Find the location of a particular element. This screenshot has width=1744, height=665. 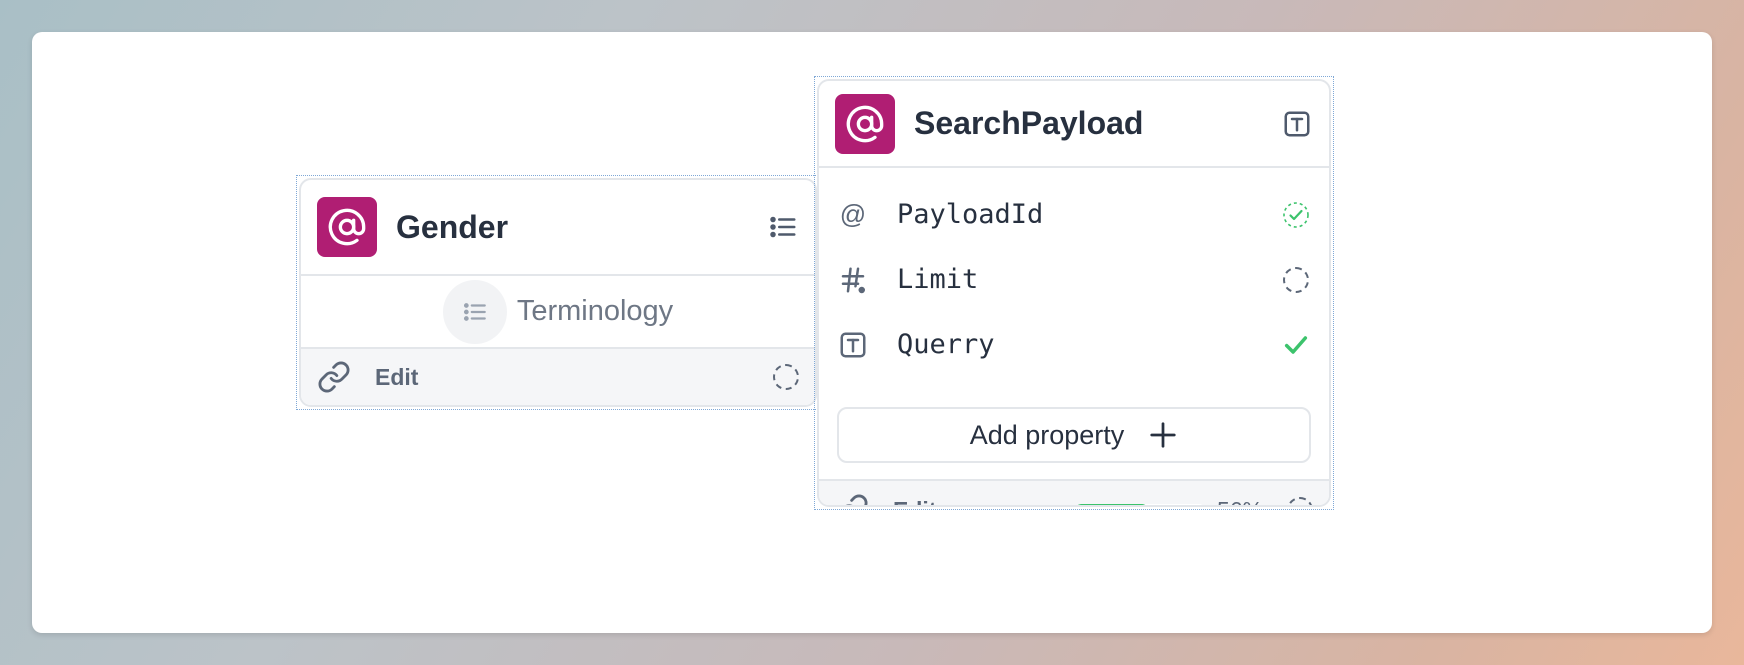

property-row: @ PayloadId is located at coordinates (1074, 214).